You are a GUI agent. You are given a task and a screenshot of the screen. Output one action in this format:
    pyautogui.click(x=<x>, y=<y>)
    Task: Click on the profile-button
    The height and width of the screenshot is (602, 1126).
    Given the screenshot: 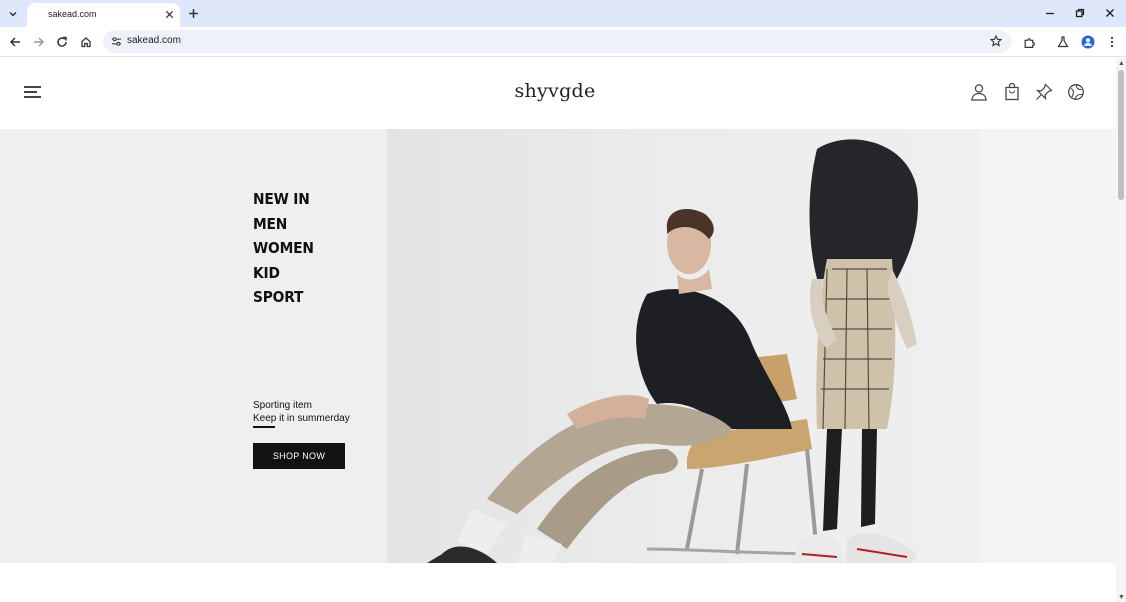 What is the action you would take?
    pyautogui.click(x=1088, y=42)
    